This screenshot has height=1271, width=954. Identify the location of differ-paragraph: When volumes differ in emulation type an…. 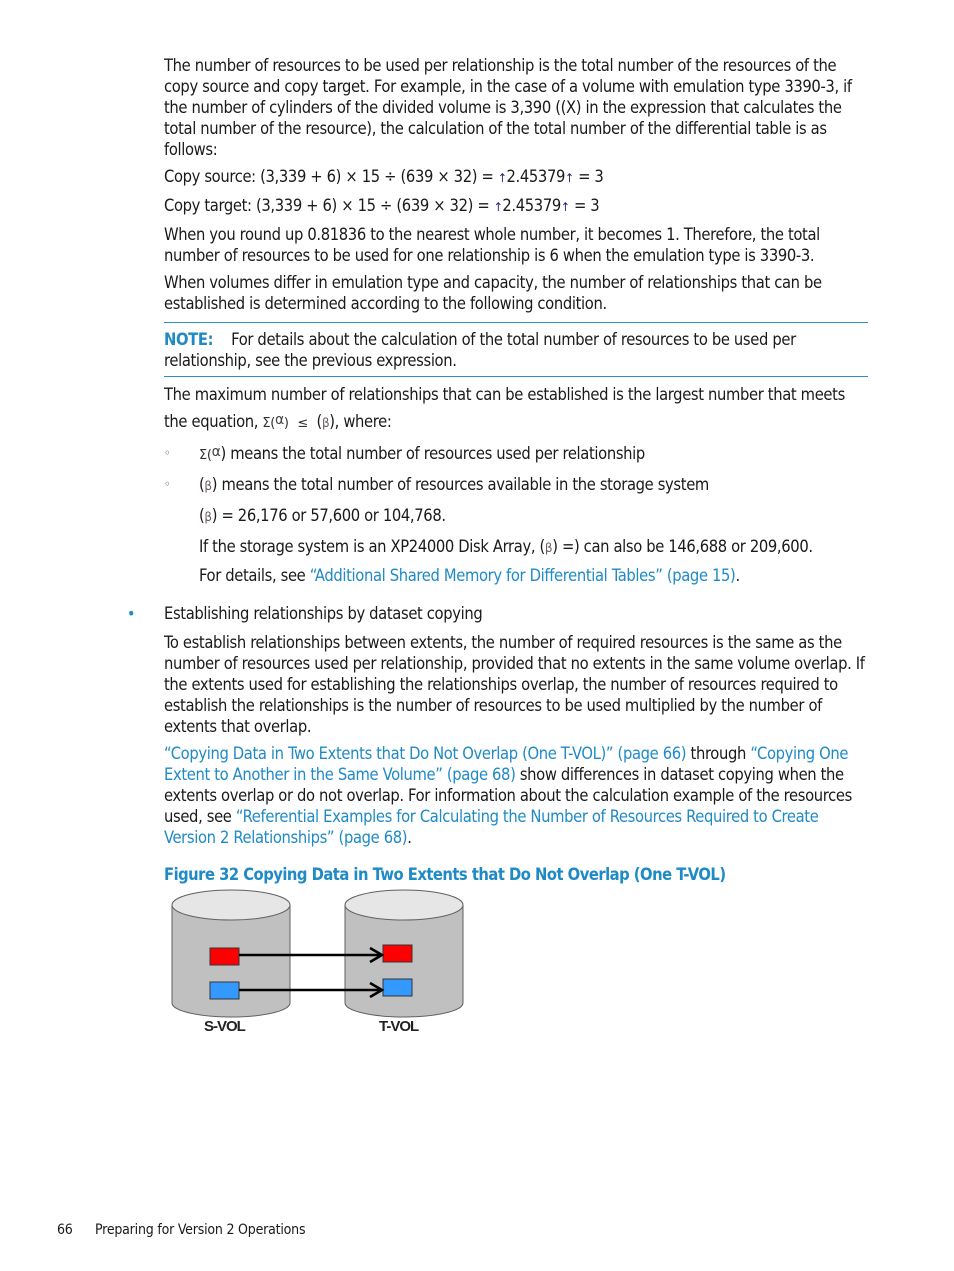
(493, 293).